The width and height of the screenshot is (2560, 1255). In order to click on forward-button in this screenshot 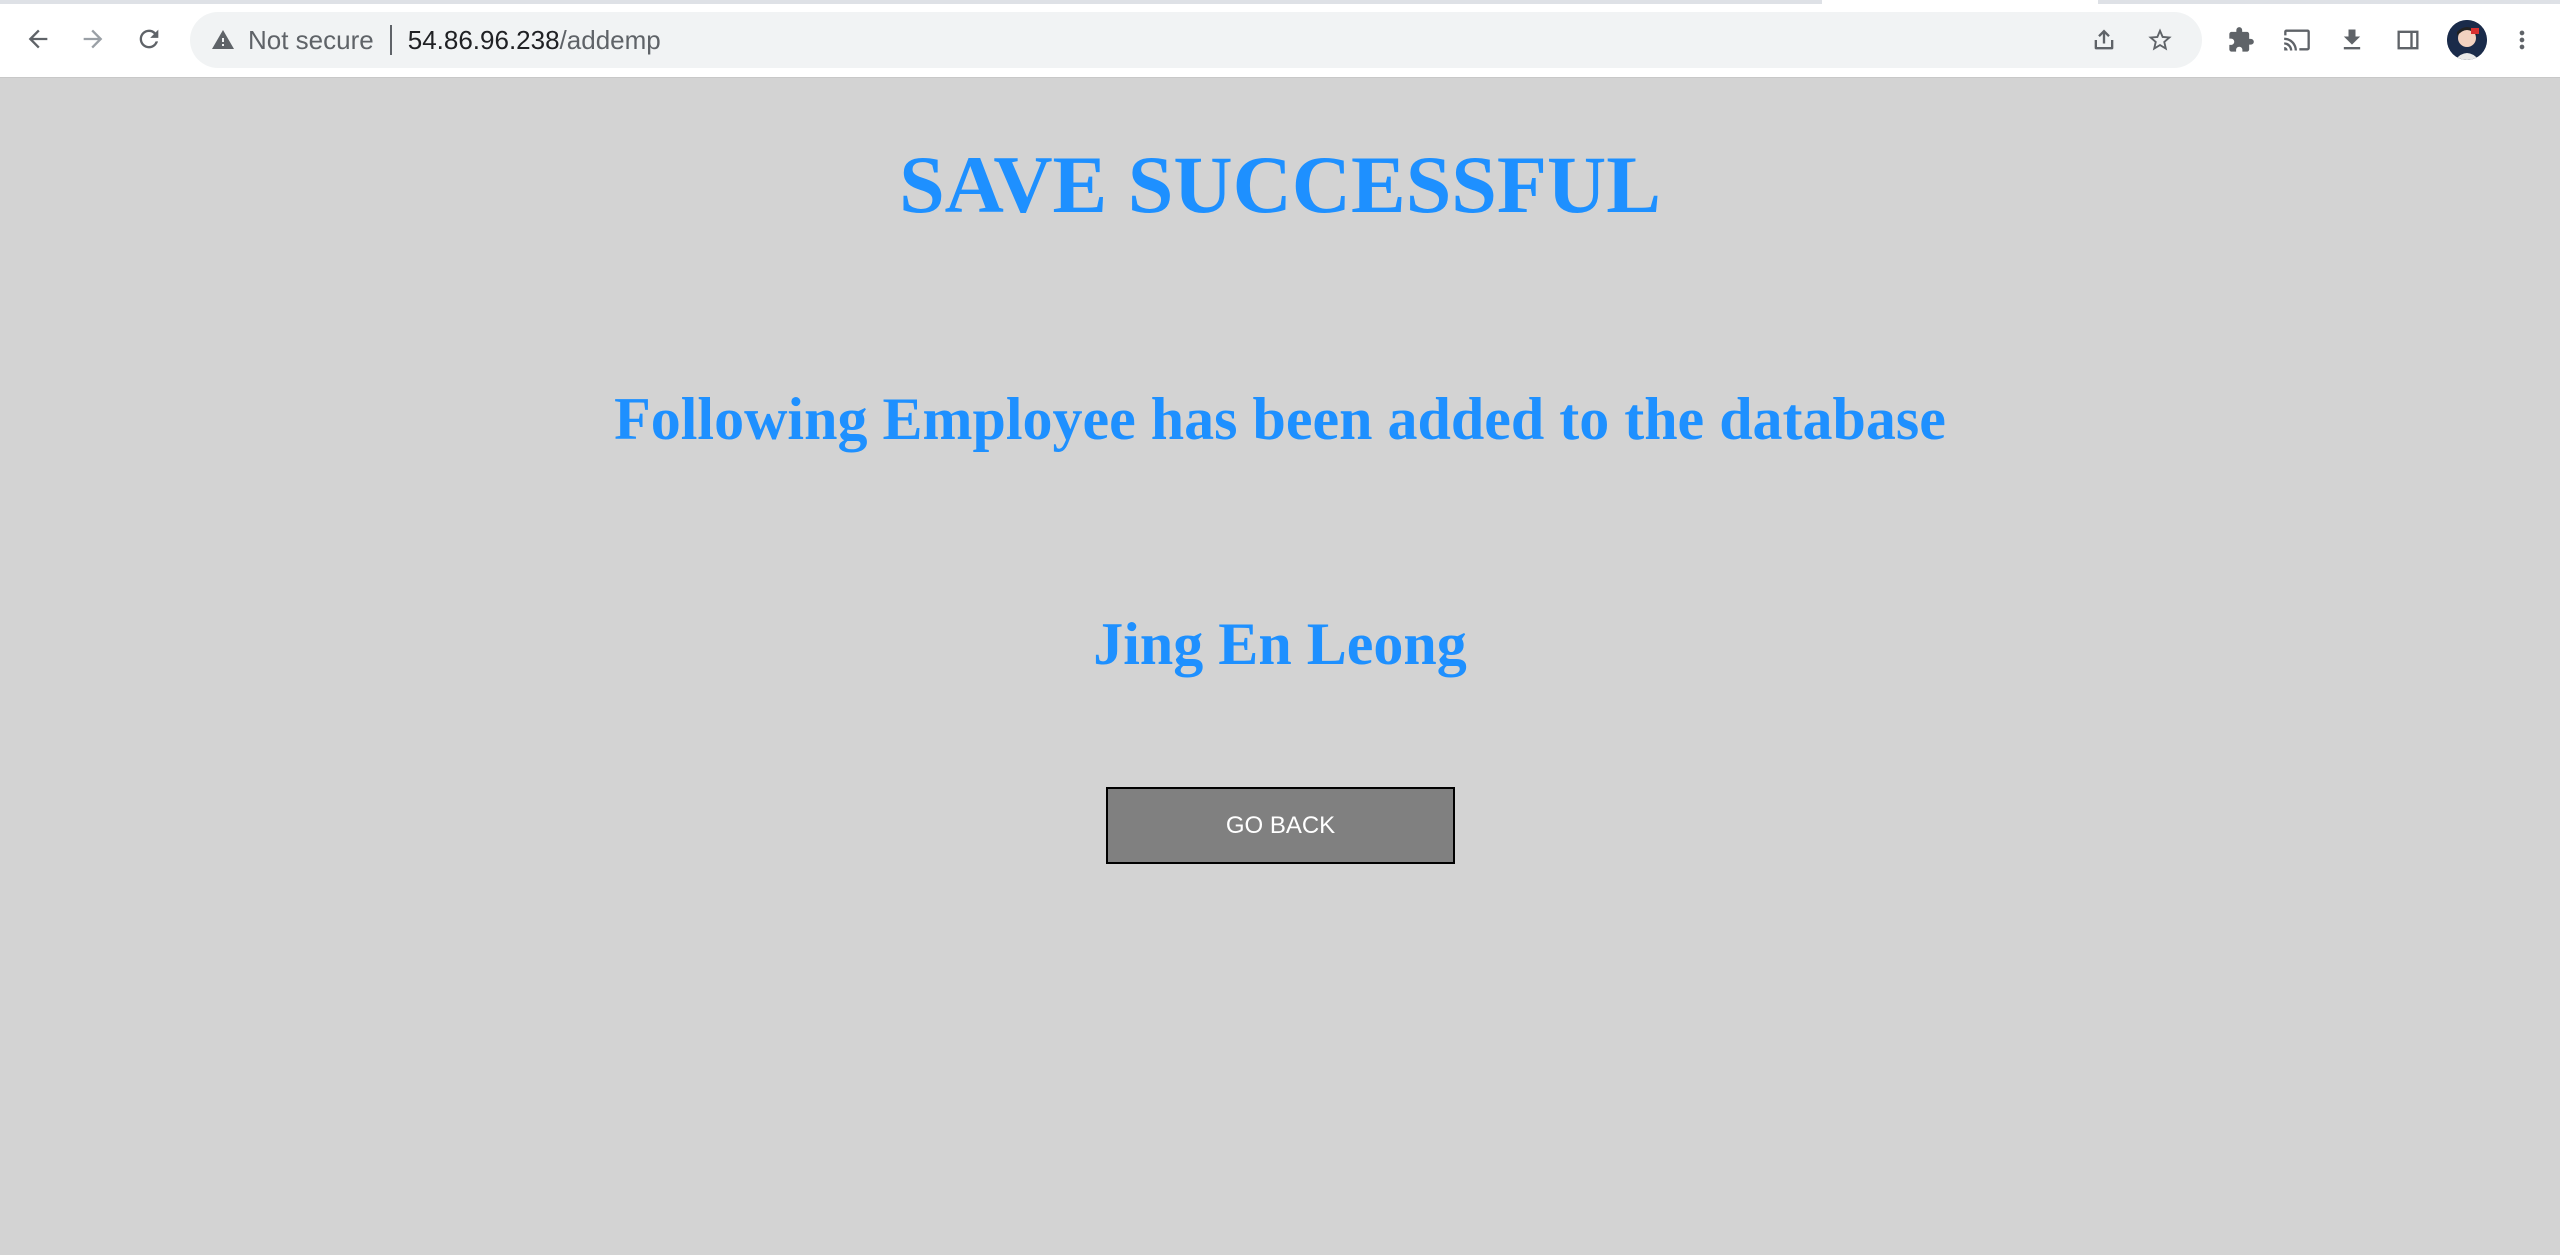, I will do `click(93, 39)`.